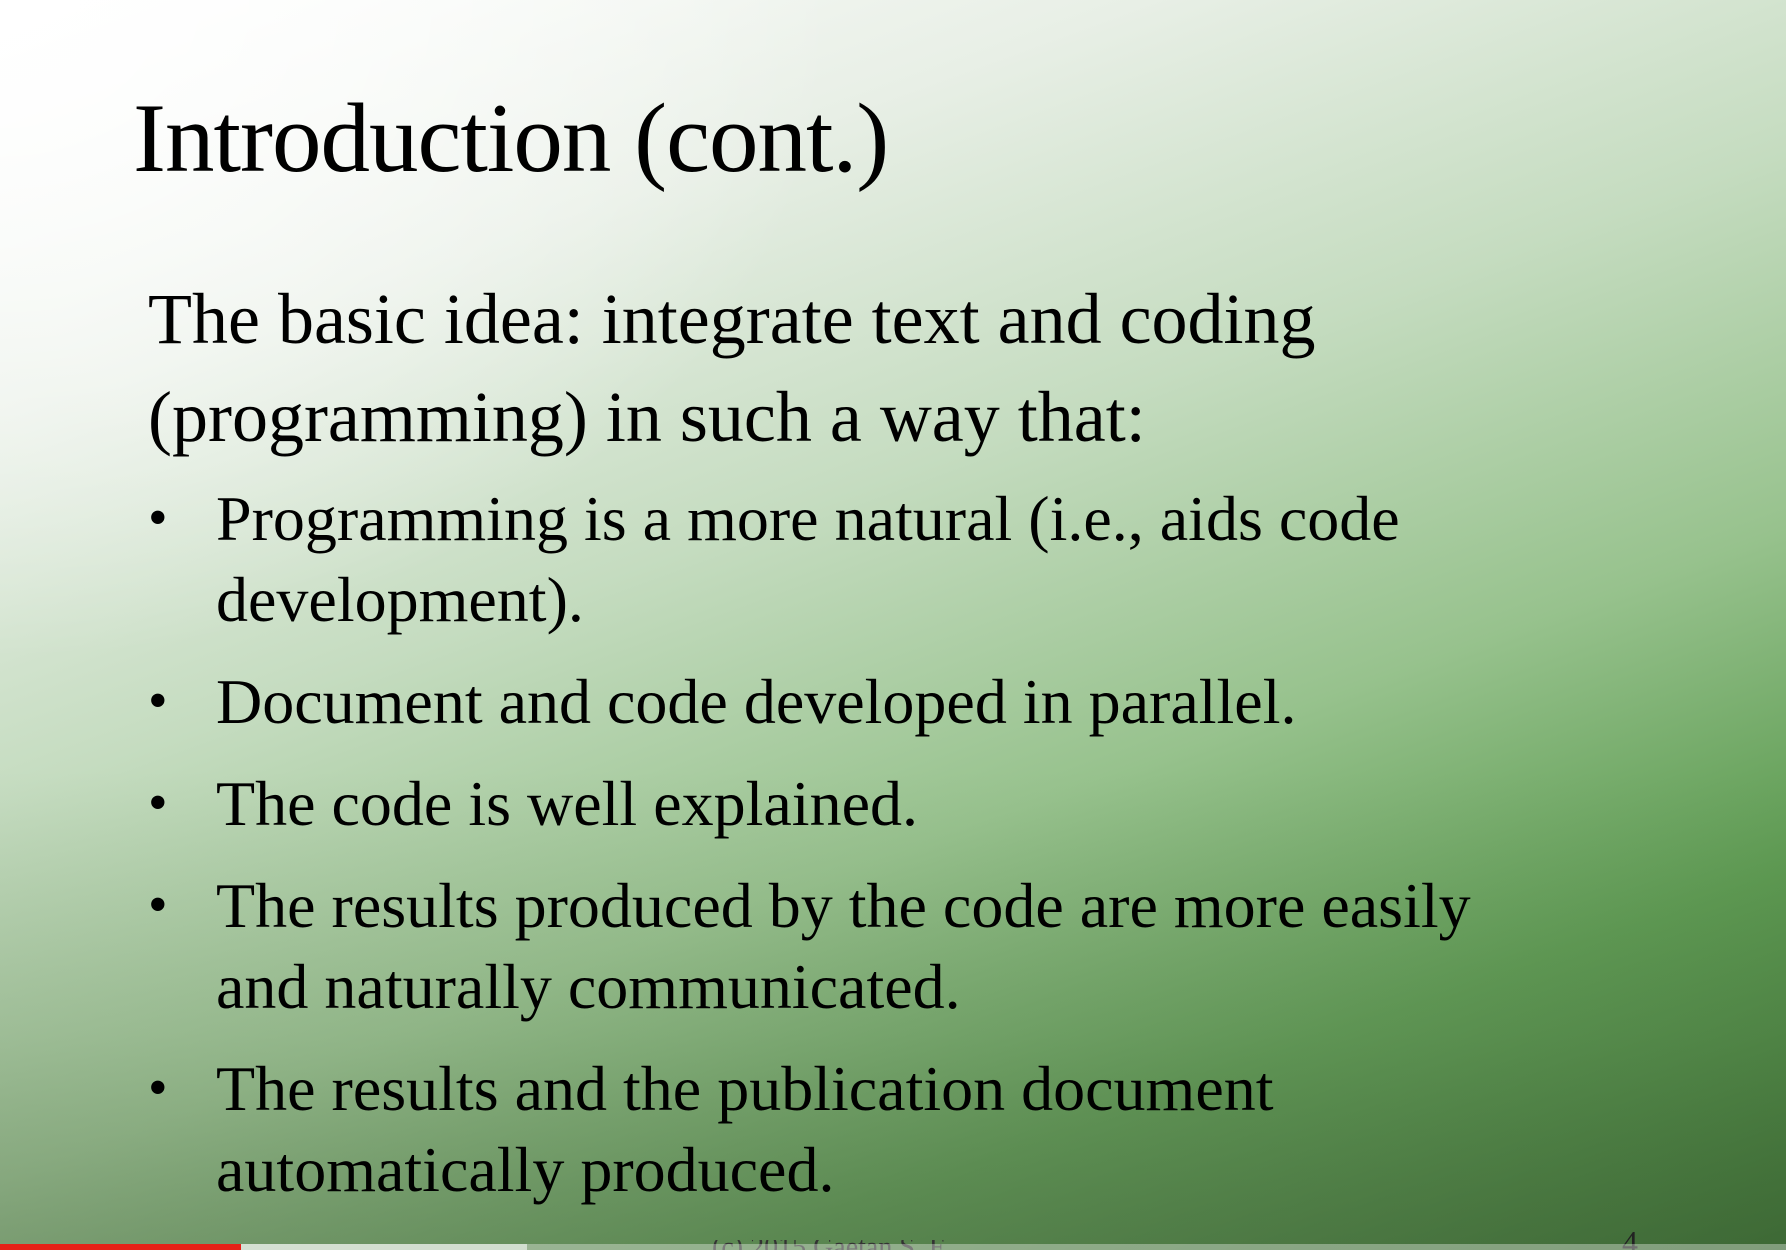  I want to click on bullet-text-line: and naturally communicated., so click(588, 986).